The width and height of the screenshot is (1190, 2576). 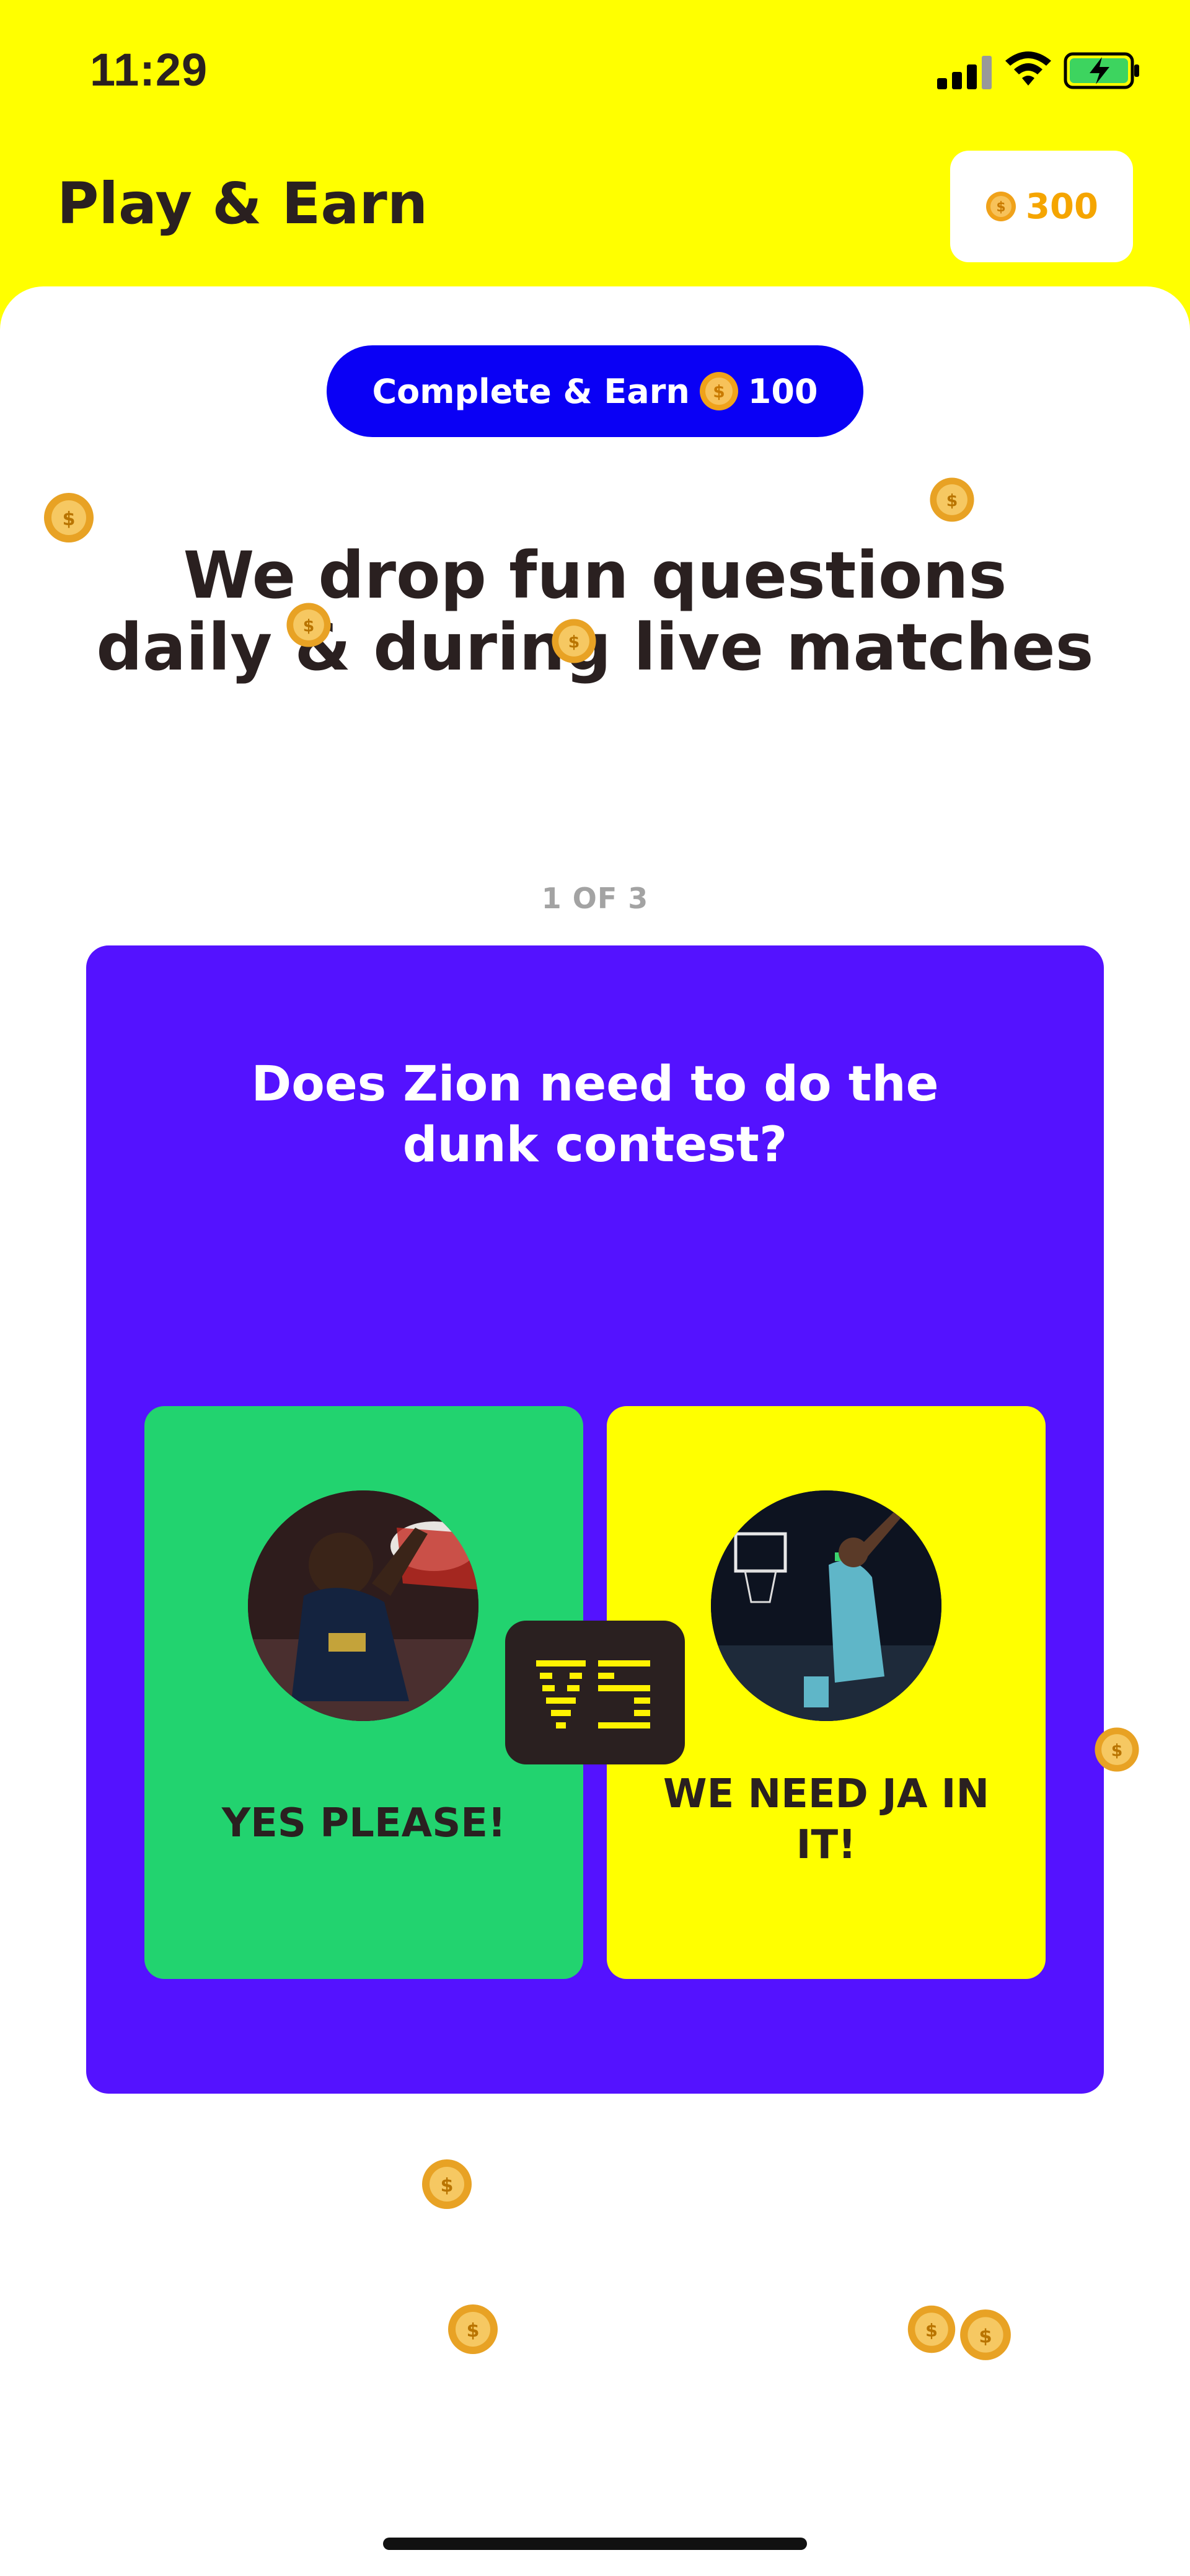 I want to click on question-line-2: dunk contest?, so click(x=595, y=1145).